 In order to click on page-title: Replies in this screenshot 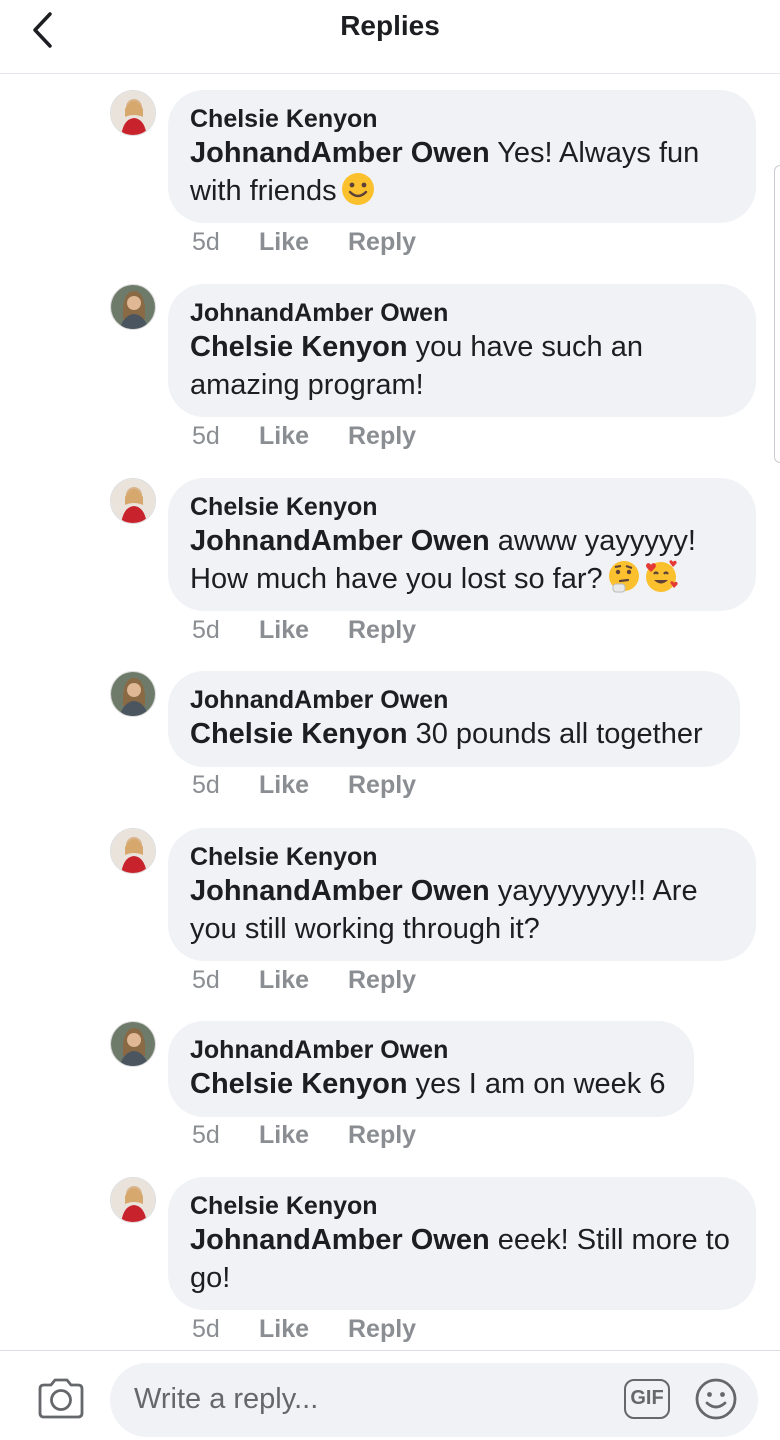, I will do `click(390, 25)`.